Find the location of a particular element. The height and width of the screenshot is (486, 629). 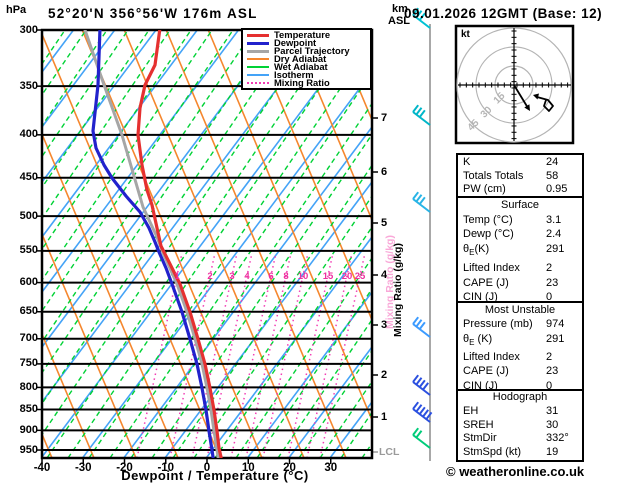

table-row-value: 332° is located at coordinates (557, 438).